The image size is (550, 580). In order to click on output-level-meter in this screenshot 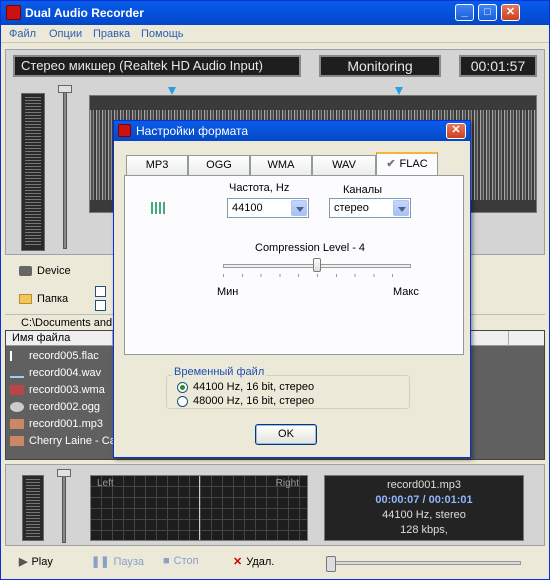, I will do `click(33, 508)`.